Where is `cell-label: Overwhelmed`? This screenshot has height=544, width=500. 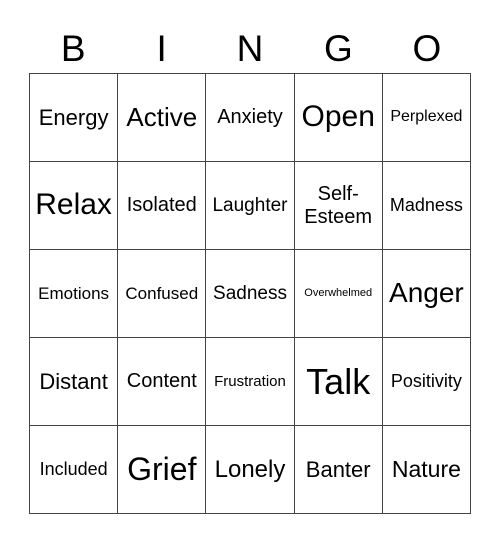
cell-label: Overwhelmed is located at coordinates (338, 293).